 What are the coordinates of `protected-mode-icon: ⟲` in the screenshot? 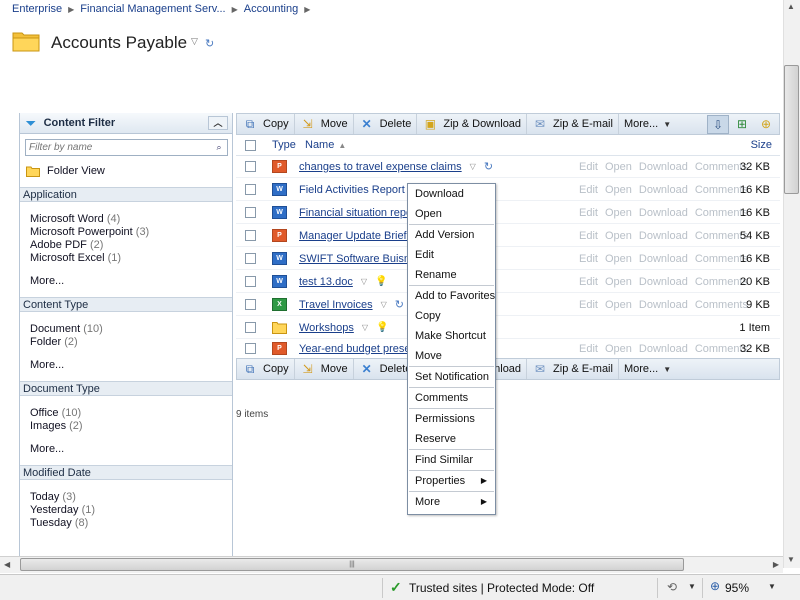 It's located at (672, 587).